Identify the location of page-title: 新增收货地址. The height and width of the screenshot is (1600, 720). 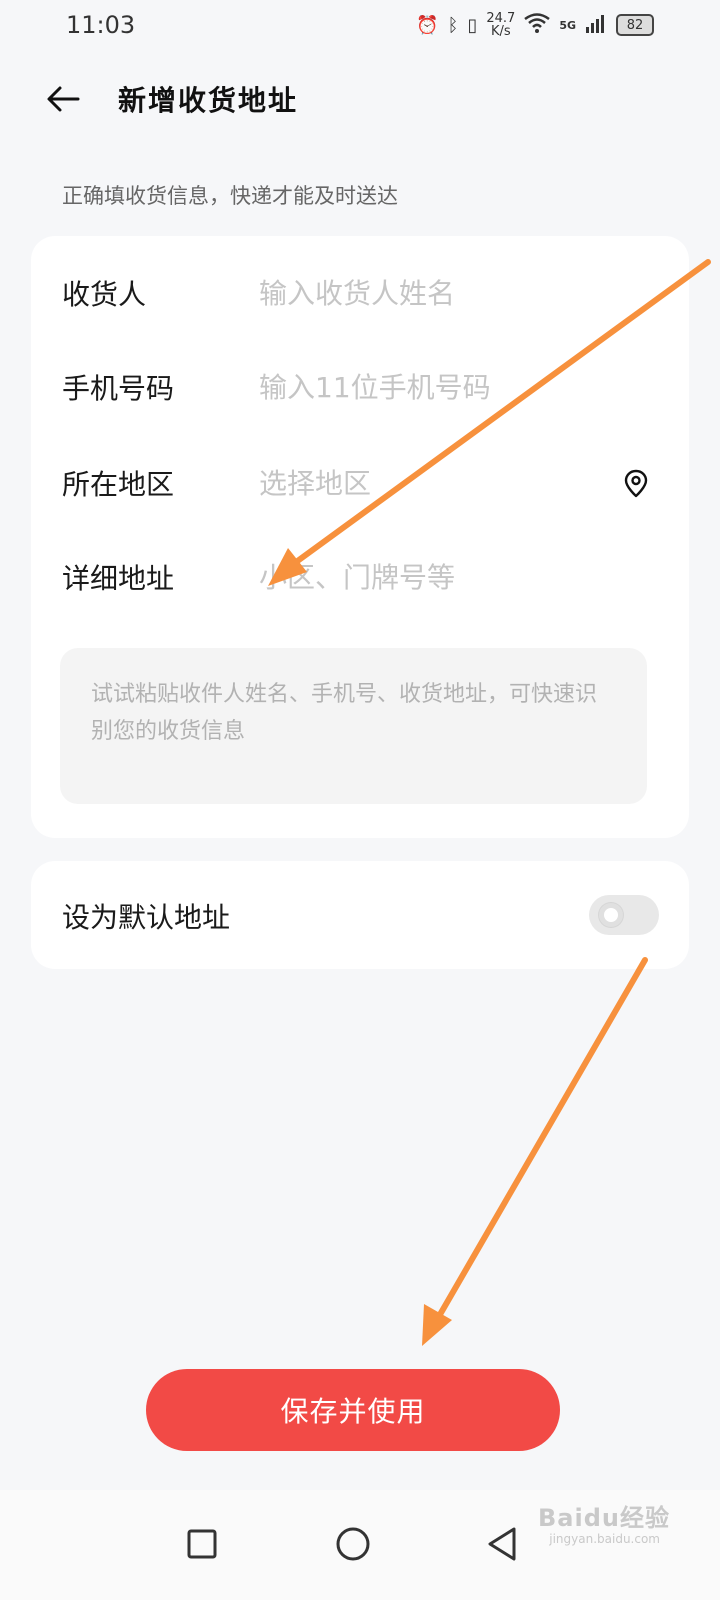
(208, 100).